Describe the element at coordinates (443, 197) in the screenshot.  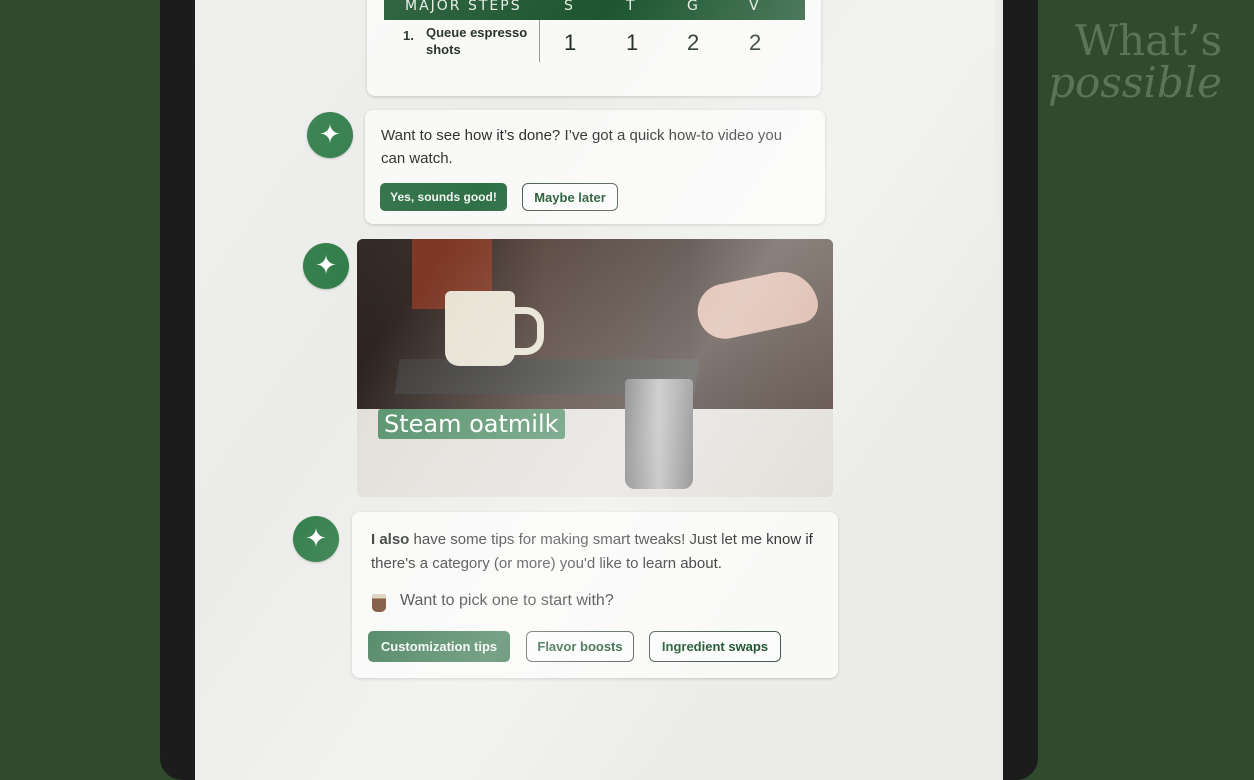
I see `yes-sounds-good-button: Yes, sounds good!` at that location.